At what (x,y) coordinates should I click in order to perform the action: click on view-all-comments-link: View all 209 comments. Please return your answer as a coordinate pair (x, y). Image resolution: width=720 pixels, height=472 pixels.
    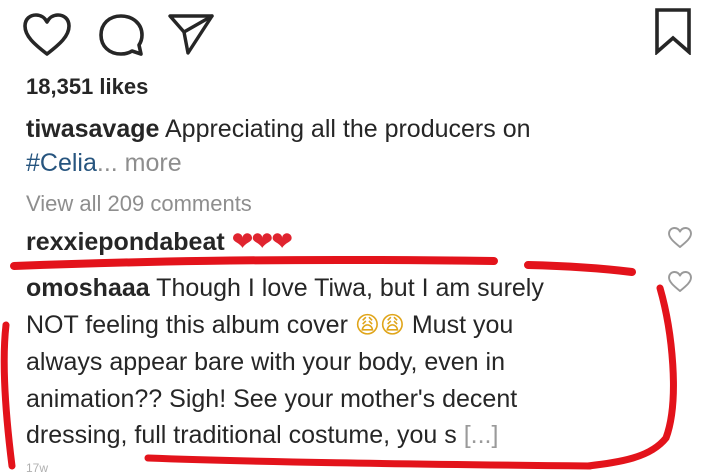
    Looking at the image, I should click on (139, 204).